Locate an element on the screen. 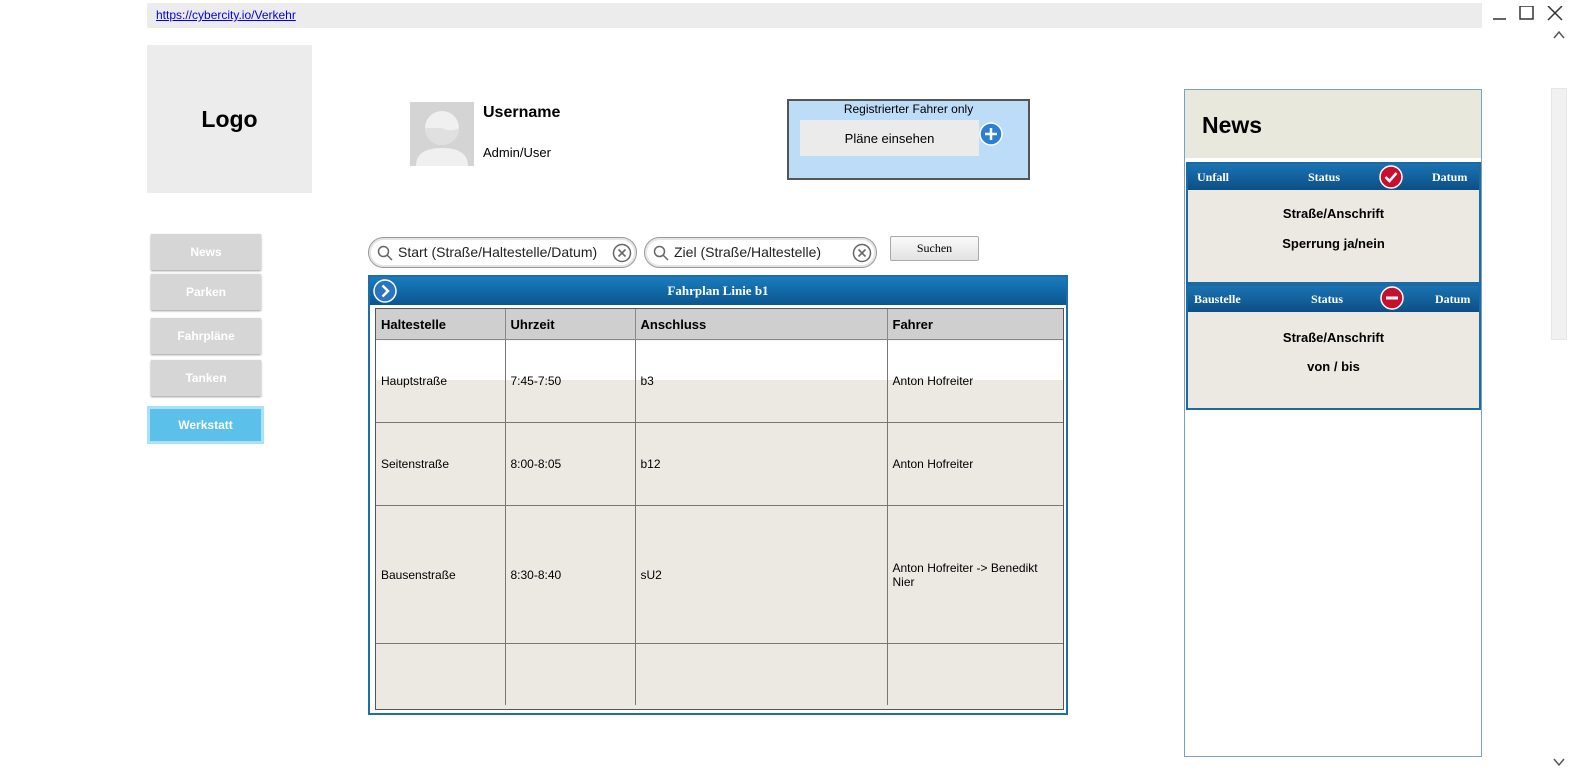  user-role: Admin/User is located at coordinates (517, 152).